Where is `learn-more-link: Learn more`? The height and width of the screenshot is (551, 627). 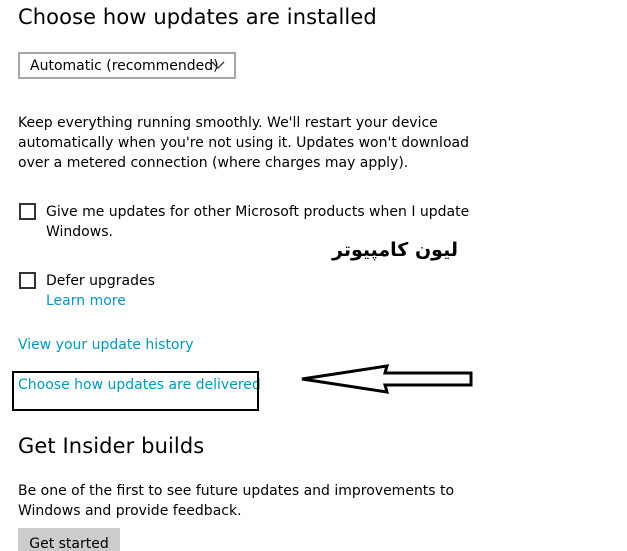 learn-more-link: Learn more is located at coordinates (86, 301).